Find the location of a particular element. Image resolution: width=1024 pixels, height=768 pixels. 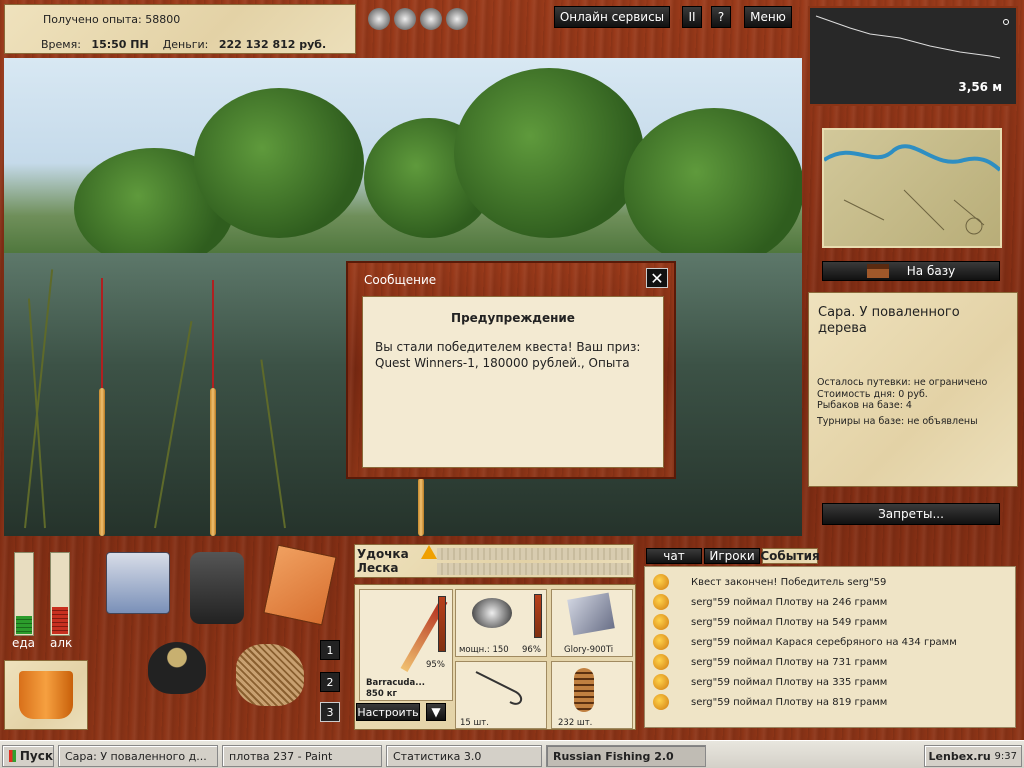

rod-3-icon is located at coordinates (421, 507).